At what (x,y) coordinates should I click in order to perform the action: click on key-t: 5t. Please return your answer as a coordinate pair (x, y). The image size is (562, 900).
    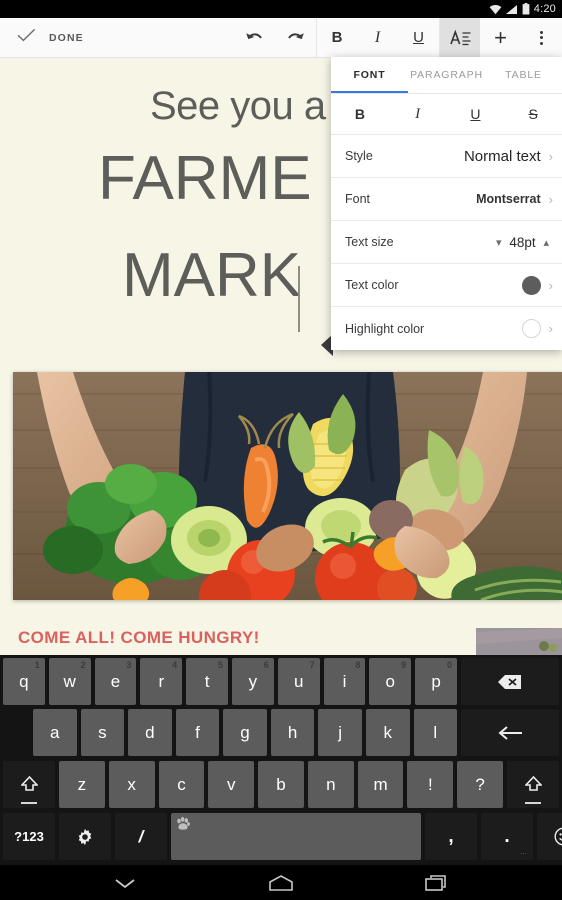
    Looking at the image, I should click on (207, 681).